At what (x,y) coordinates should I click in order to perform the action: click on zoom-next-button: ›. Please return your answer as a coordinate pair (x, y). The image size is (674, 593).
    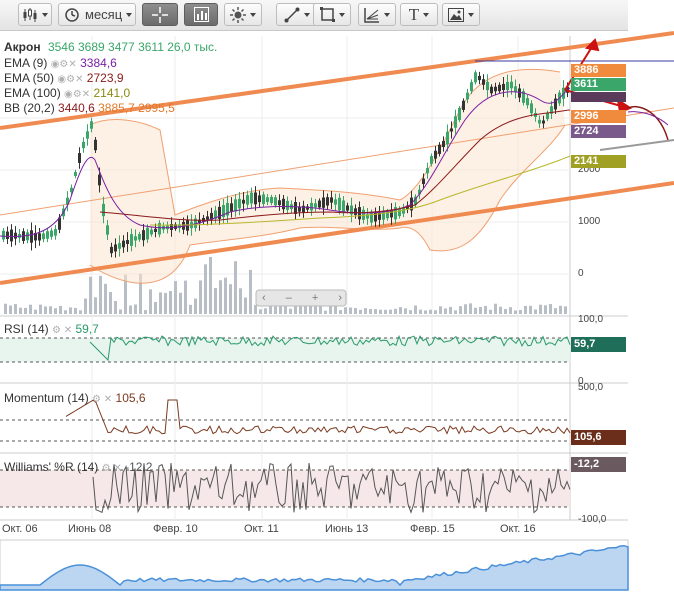
    Looking at the image, I should click on (340, 298).